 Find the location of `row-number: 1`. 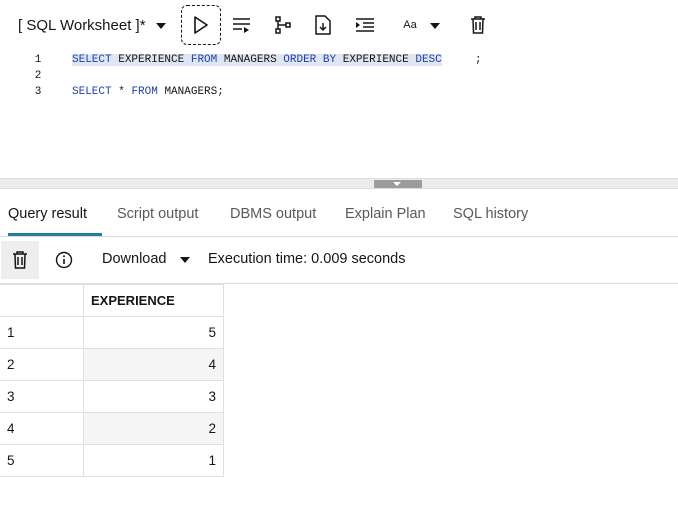

row-number: 1 is located at coordinates (42, 332).